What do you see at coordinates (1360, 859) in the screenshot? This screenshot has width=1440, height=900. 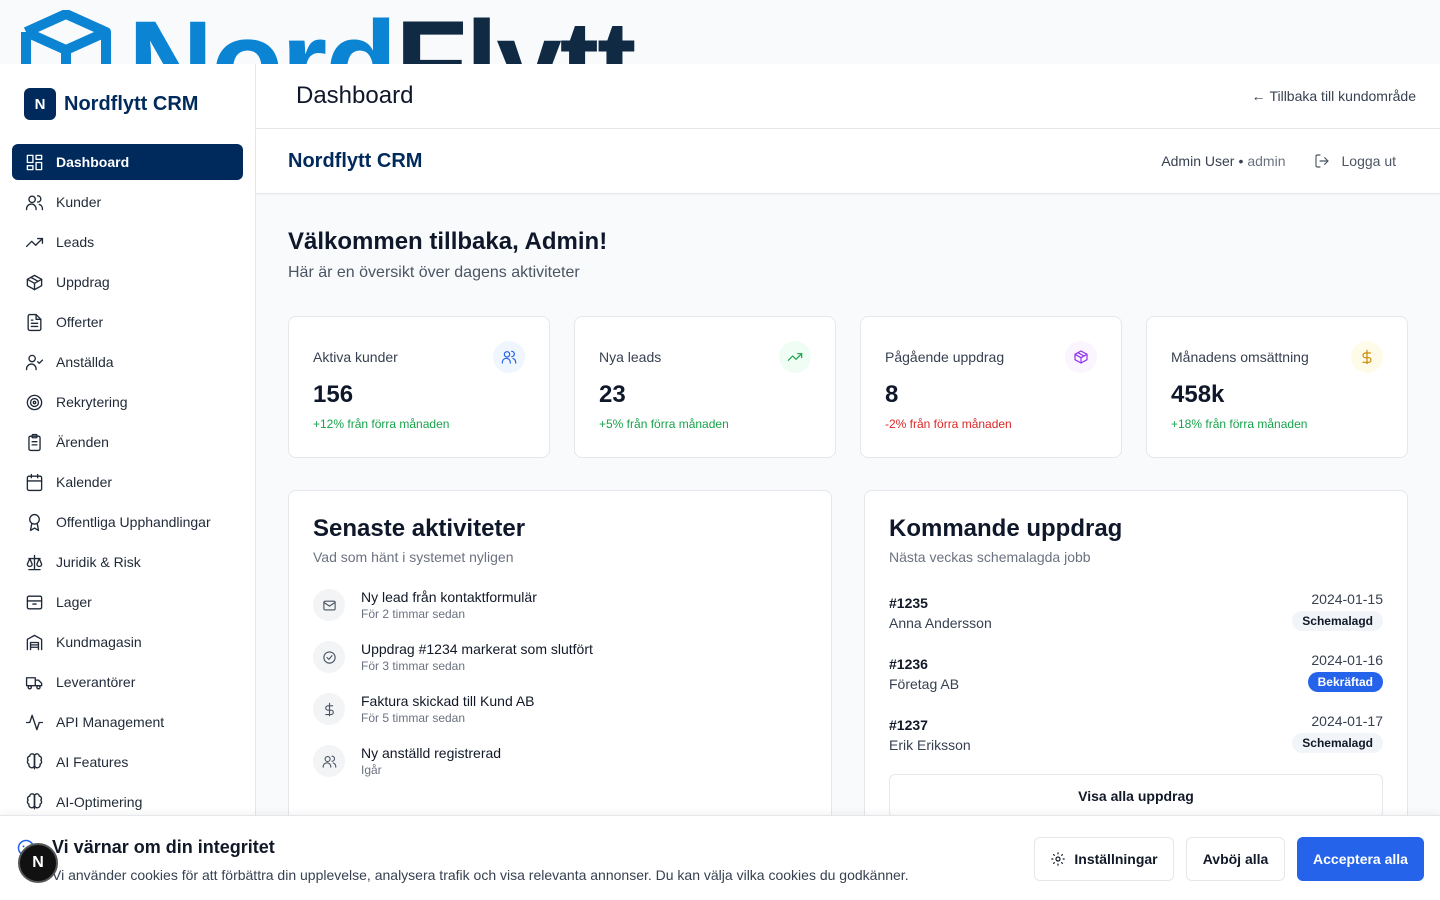 I see `cookie-accept-button: Acceptera alla` at bounding box center [1360, 859].